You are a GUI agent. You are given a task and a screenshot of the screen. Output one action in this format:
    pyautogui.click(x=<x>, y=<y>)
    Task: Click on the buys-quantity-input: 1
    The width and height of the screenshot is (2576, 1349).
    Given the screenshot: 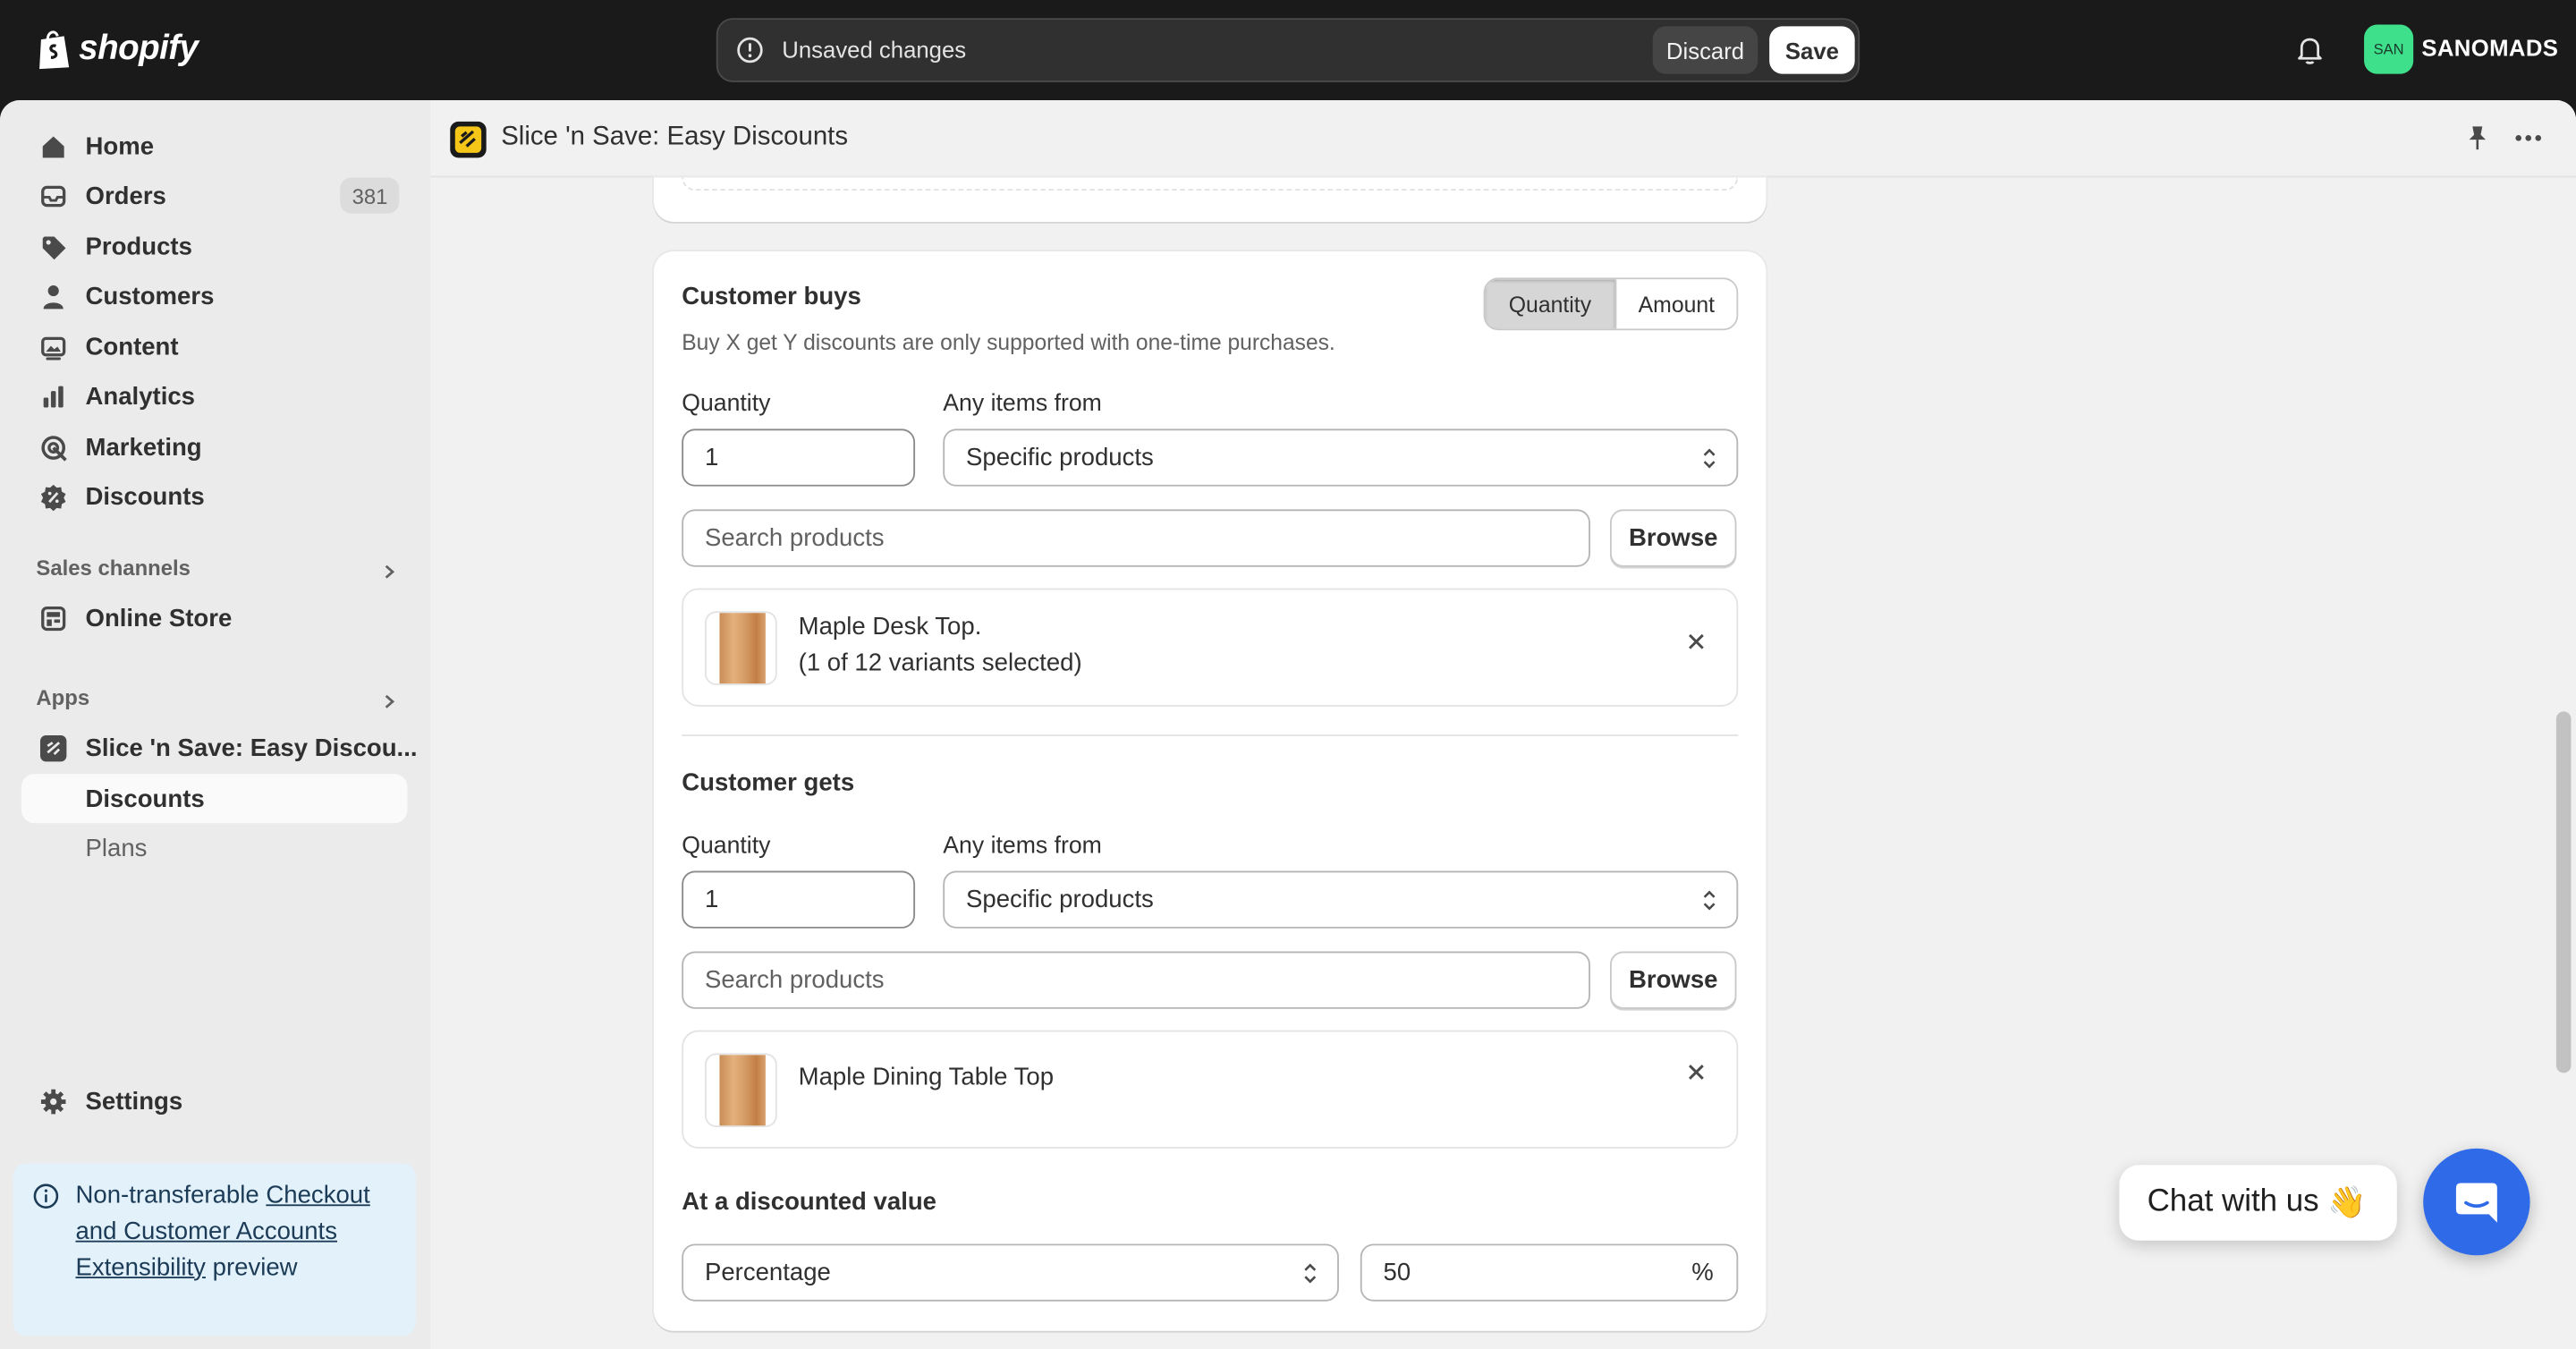 What is the action you would take?
    pyautogui.click(x=799, y=457)
    